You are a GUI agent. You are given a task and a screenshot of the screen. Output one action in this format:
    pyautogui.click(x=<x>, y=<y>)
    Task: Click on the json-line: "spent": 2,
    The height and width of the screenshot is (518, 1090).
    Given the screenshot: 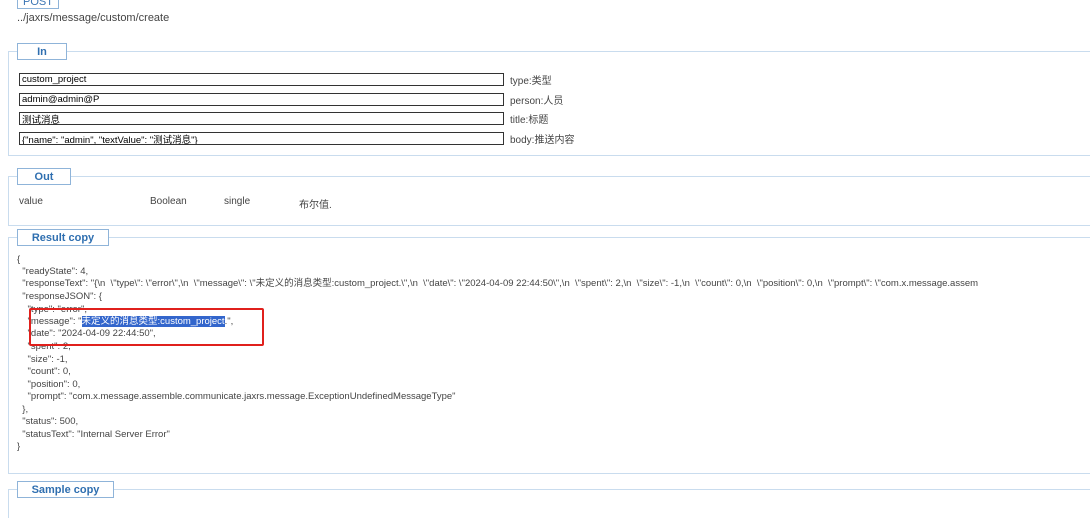 What is the action you would take?
    pyautogui.click(x=44, y=346)
    